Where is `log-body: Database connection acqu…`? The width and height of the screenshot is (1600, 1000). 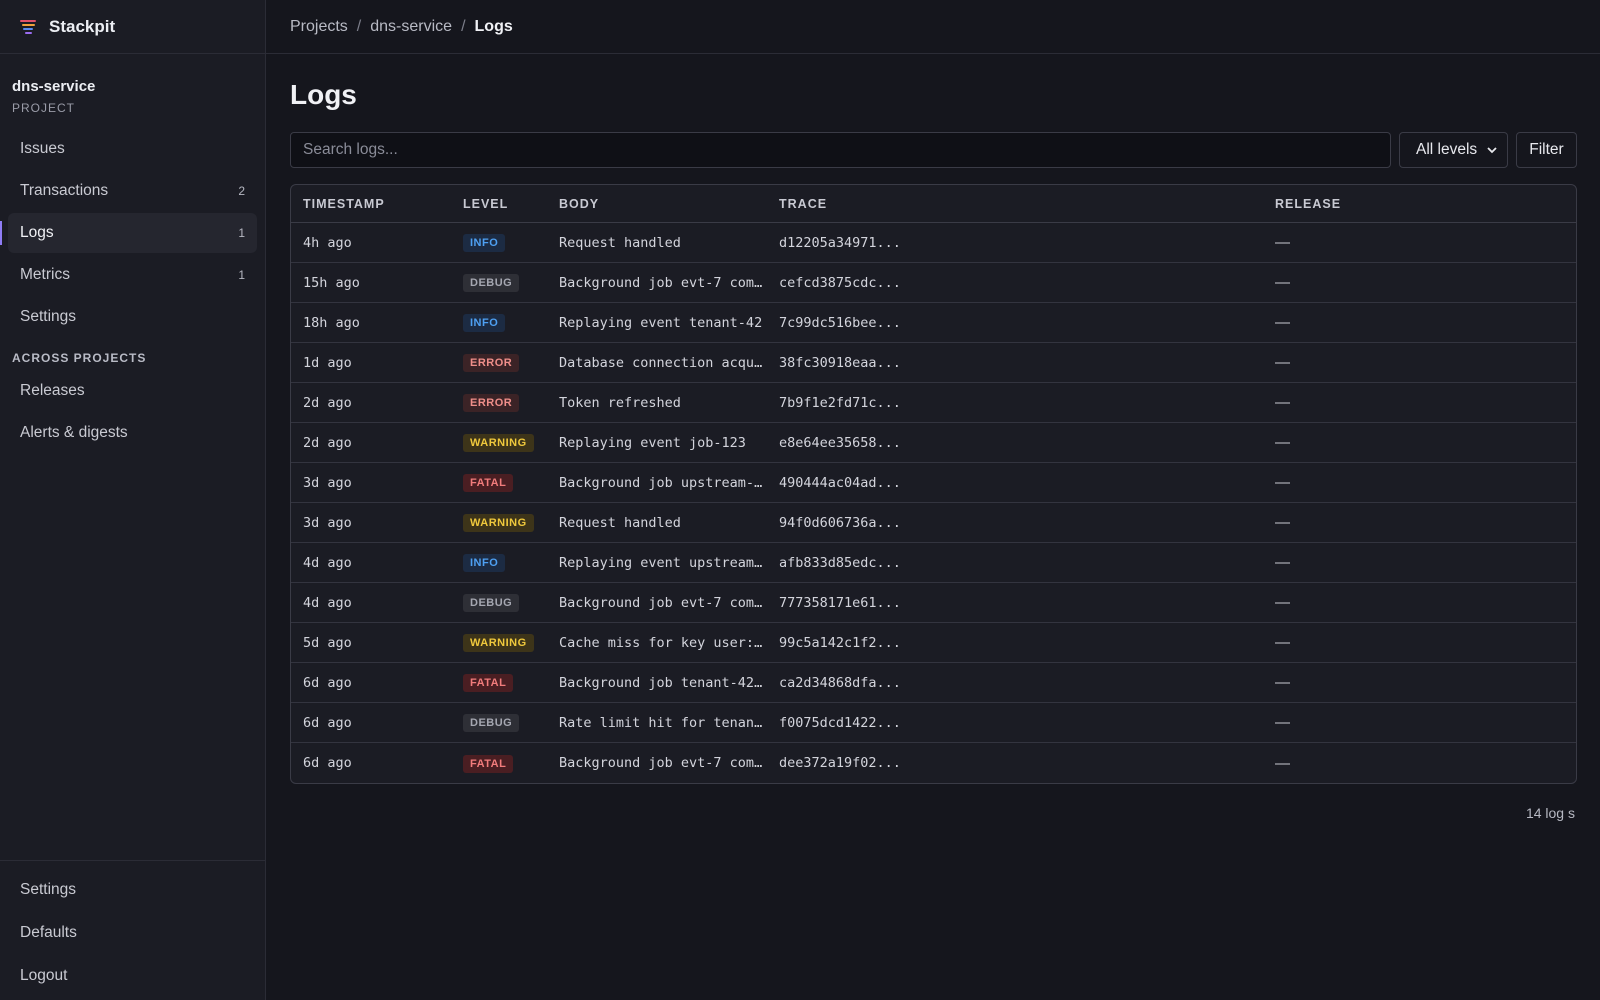 log-body: Database connection acqu… is located at coordinates (661, 362).